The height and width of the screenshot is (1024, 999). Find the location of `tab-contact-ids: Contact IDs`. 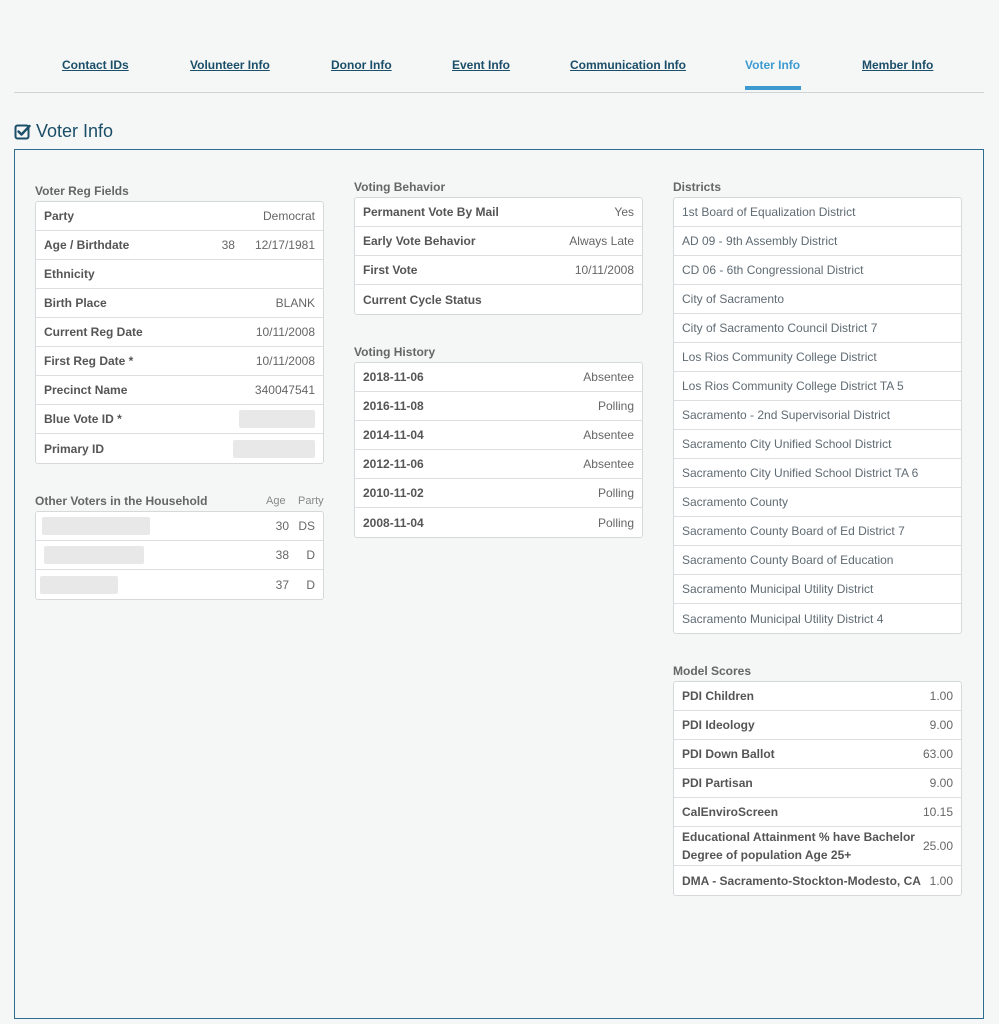

tab-contact-ids: Contact IDs is located at coordinates (95, 65).